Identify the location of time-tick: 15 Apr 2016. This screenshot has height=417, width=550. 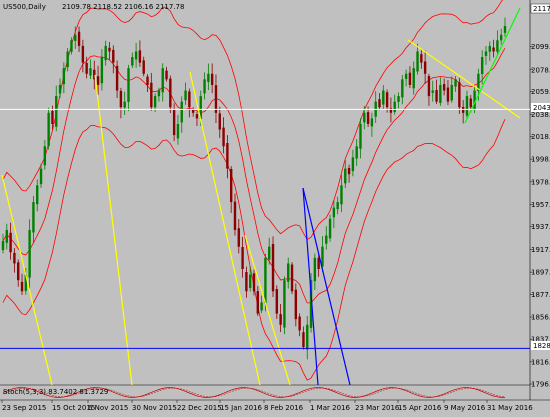
(420, 408).